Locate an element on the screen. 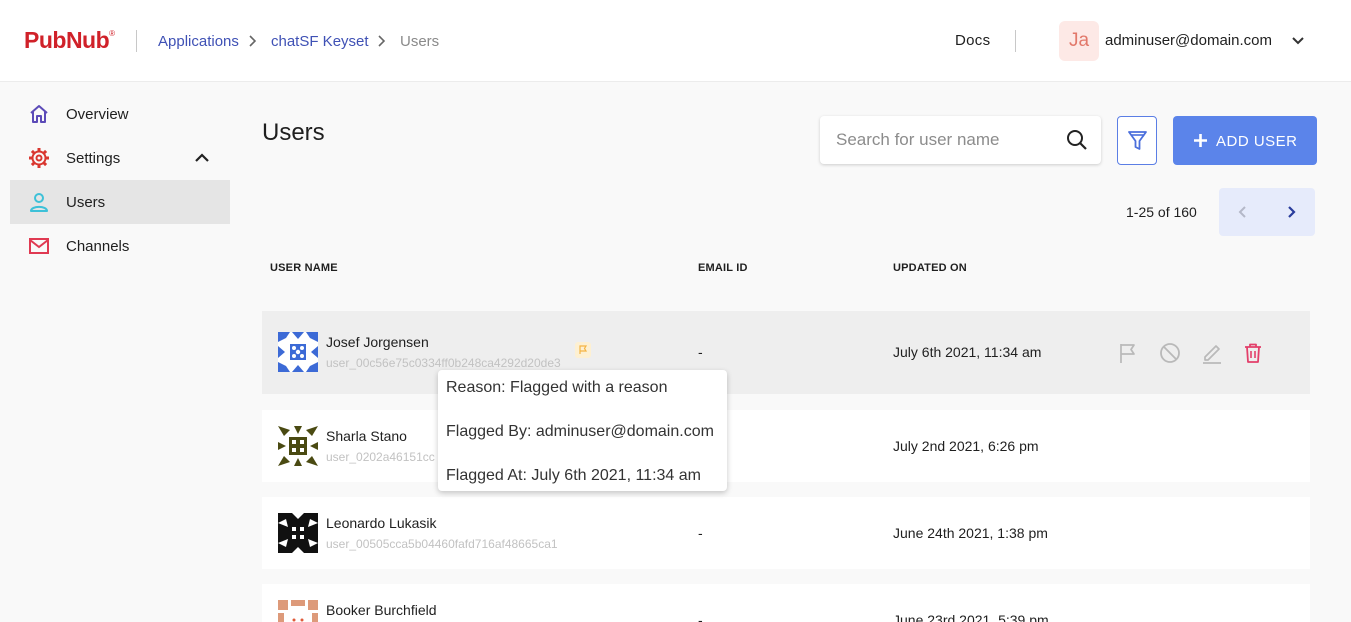 This screenshot has height=622, width=1351. breadcrumb-users: Users is located at coordinates (420, 41).